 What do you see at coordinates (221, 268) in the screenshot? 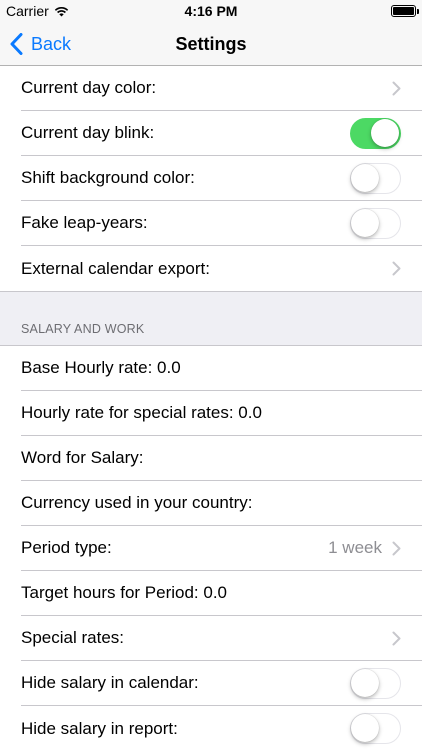
I see `settings-row-external-calendar-export: External calendar export:` at bounding box center [221, 268].